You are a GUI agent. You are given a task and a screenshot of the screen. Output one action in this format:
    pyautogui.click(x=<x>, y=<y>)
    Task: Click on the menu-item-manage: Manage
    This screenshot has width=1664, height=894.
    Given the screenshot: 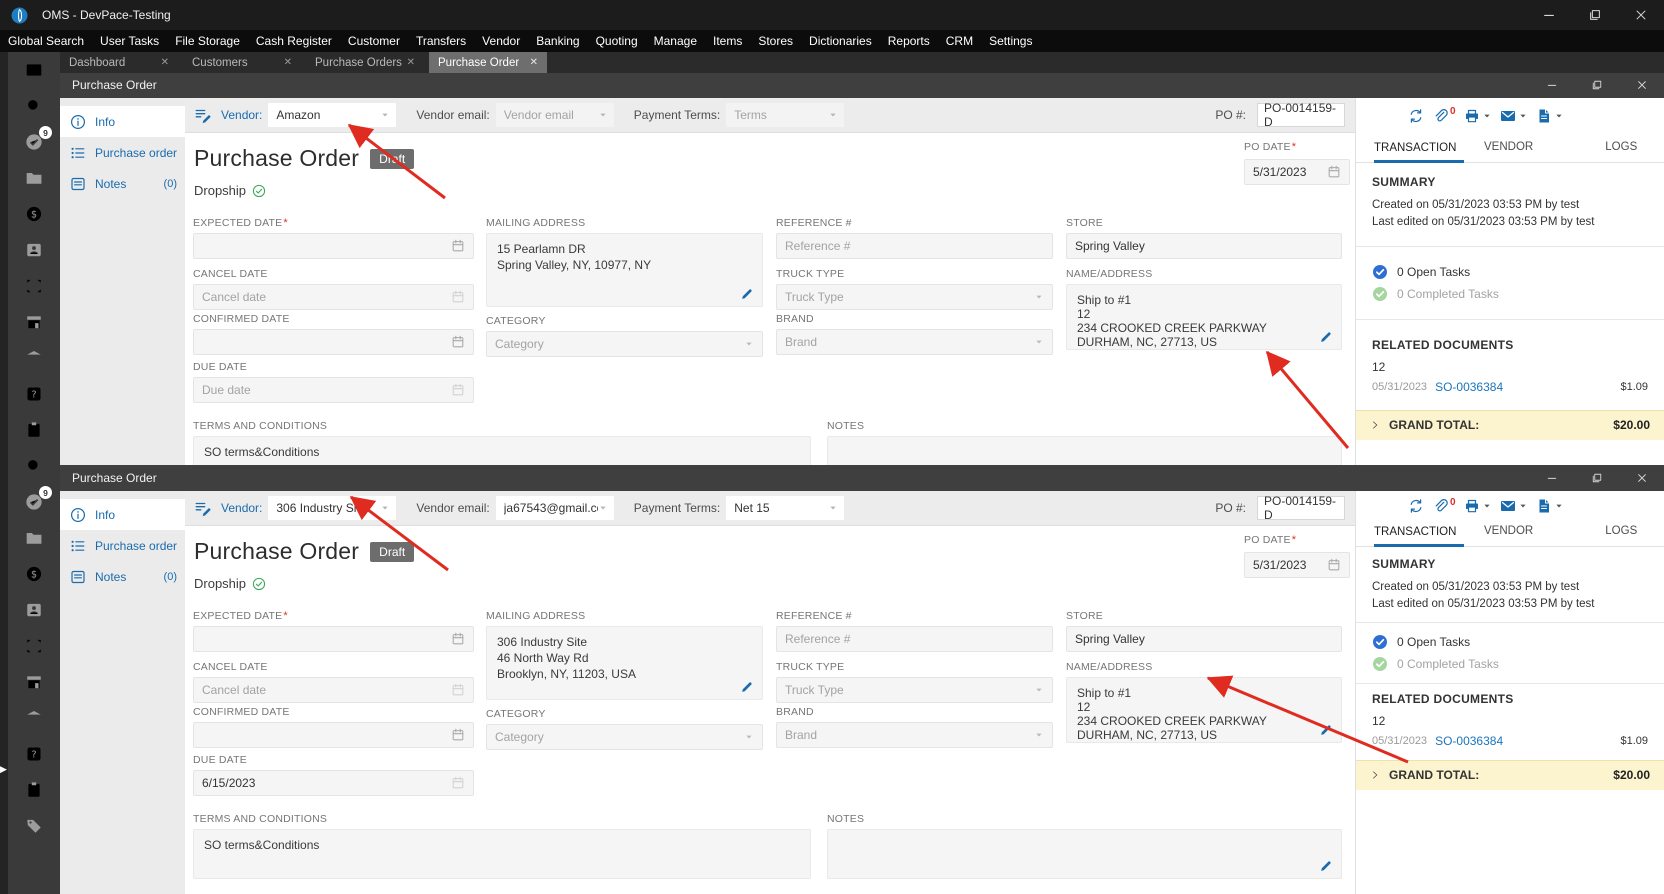 What is the action you would take?
    pyautogui.click(x=675, y=41)
    